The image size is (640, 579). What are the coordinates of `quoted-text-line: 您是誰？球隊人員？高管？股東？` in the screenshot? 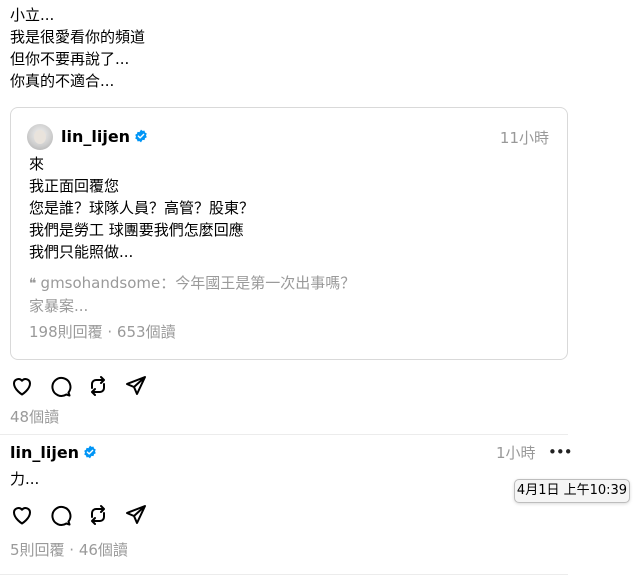 It's located at (142, 208).